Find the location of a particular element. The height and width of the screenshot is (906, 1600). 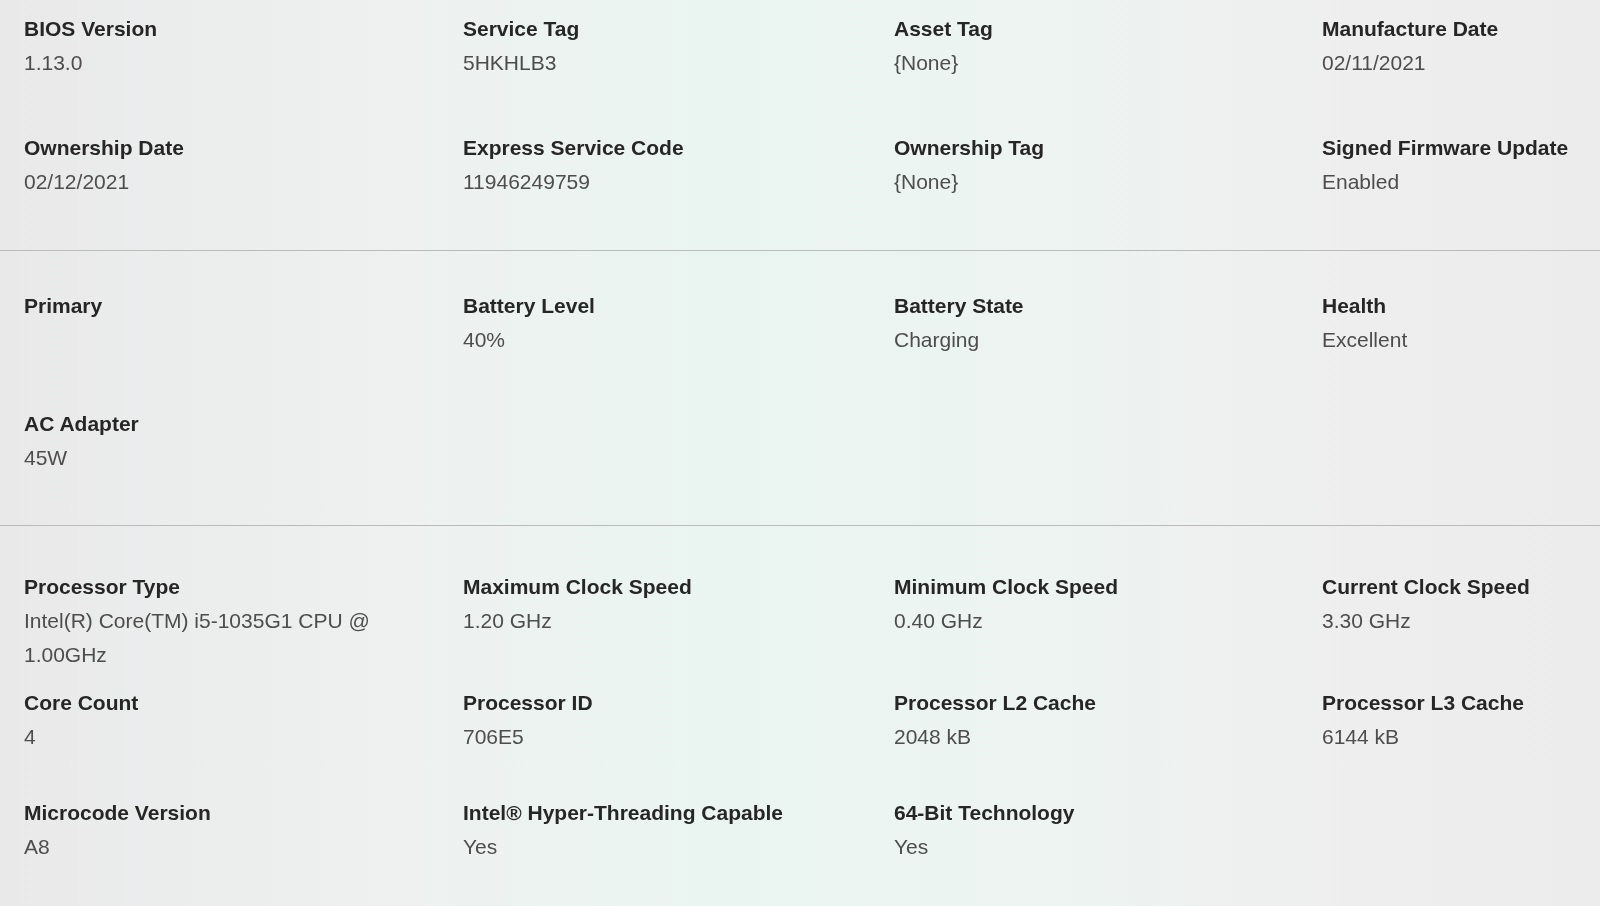

field-label: Microcode Version is located at coordinates (117, 813).